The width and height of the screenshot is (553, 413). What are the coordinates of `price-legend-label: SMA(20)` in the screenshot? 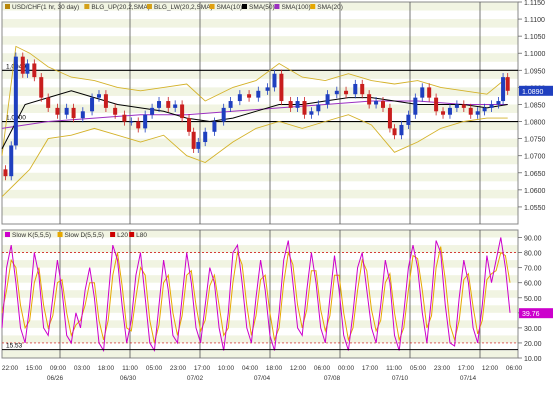 It's located at (330, 7).